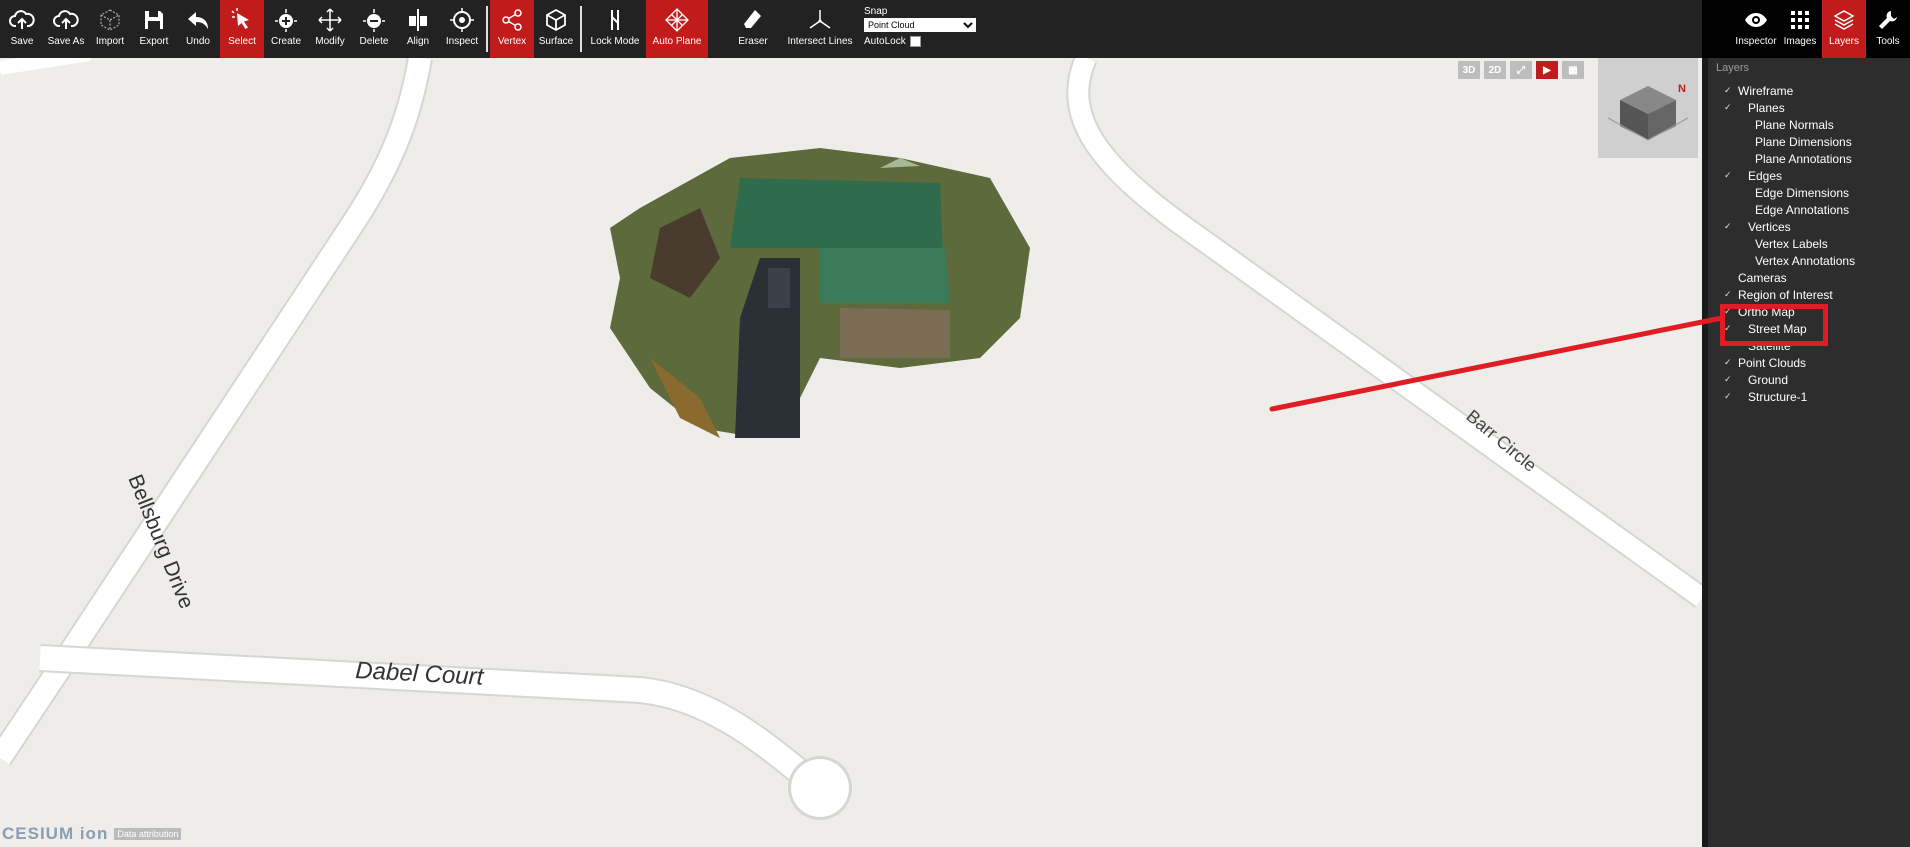  Describe the element at coordinates (1756, 29) in the screenshot. I see `tab-inspector: Inspector` at that location.